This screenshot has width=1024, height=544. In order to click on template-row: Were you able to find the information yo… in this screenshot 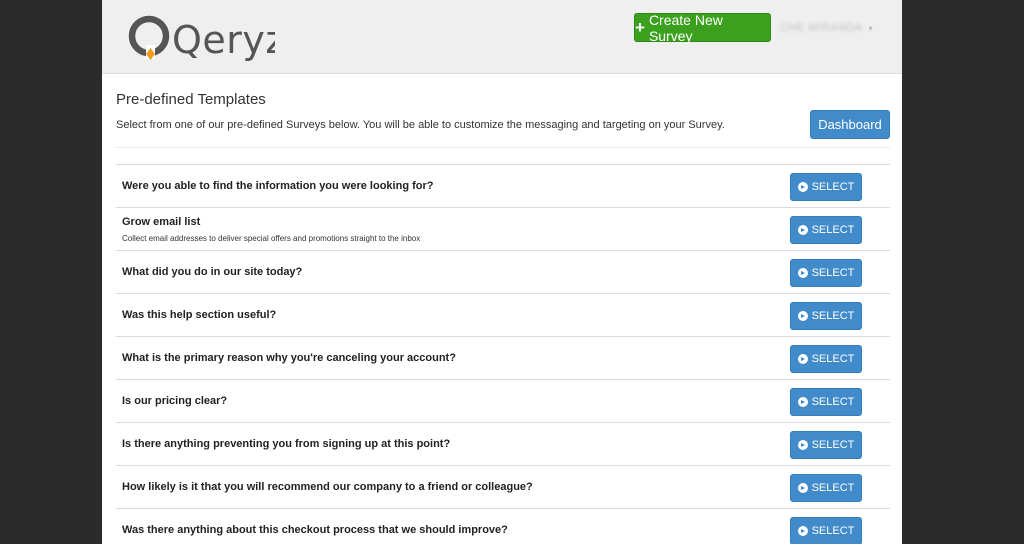, I will do `click(503, 186)`.